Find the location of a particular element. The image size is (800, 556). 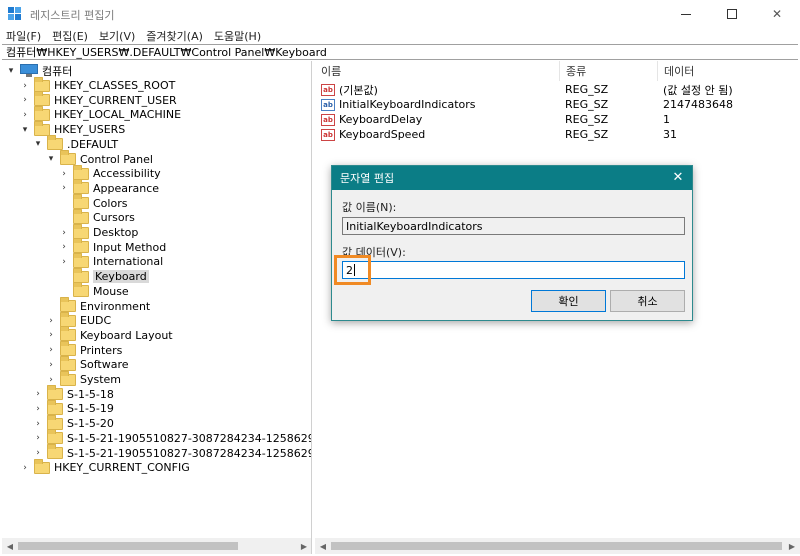

tree-item: ▾ Control Panel is located at coordinates (99, 158).